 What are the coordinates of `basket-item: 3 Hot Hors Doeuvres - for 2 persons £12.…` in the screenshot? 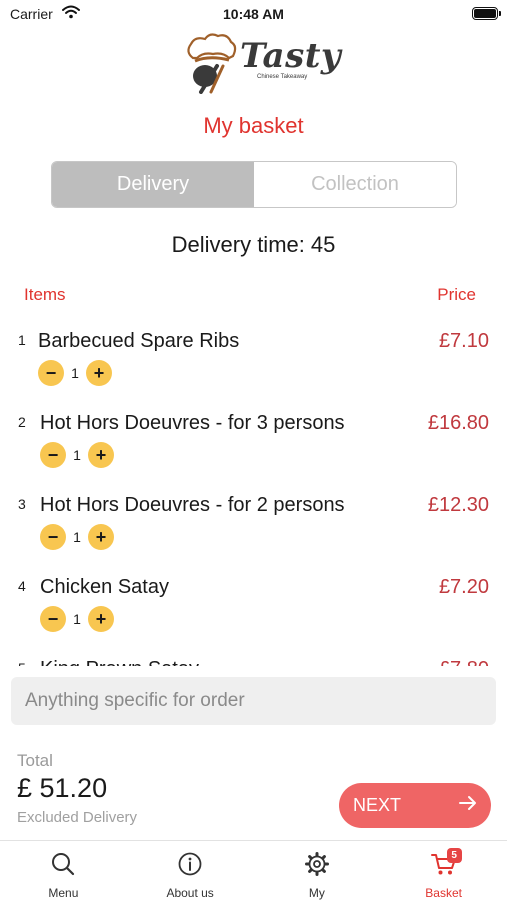 It's located at (253, 522).